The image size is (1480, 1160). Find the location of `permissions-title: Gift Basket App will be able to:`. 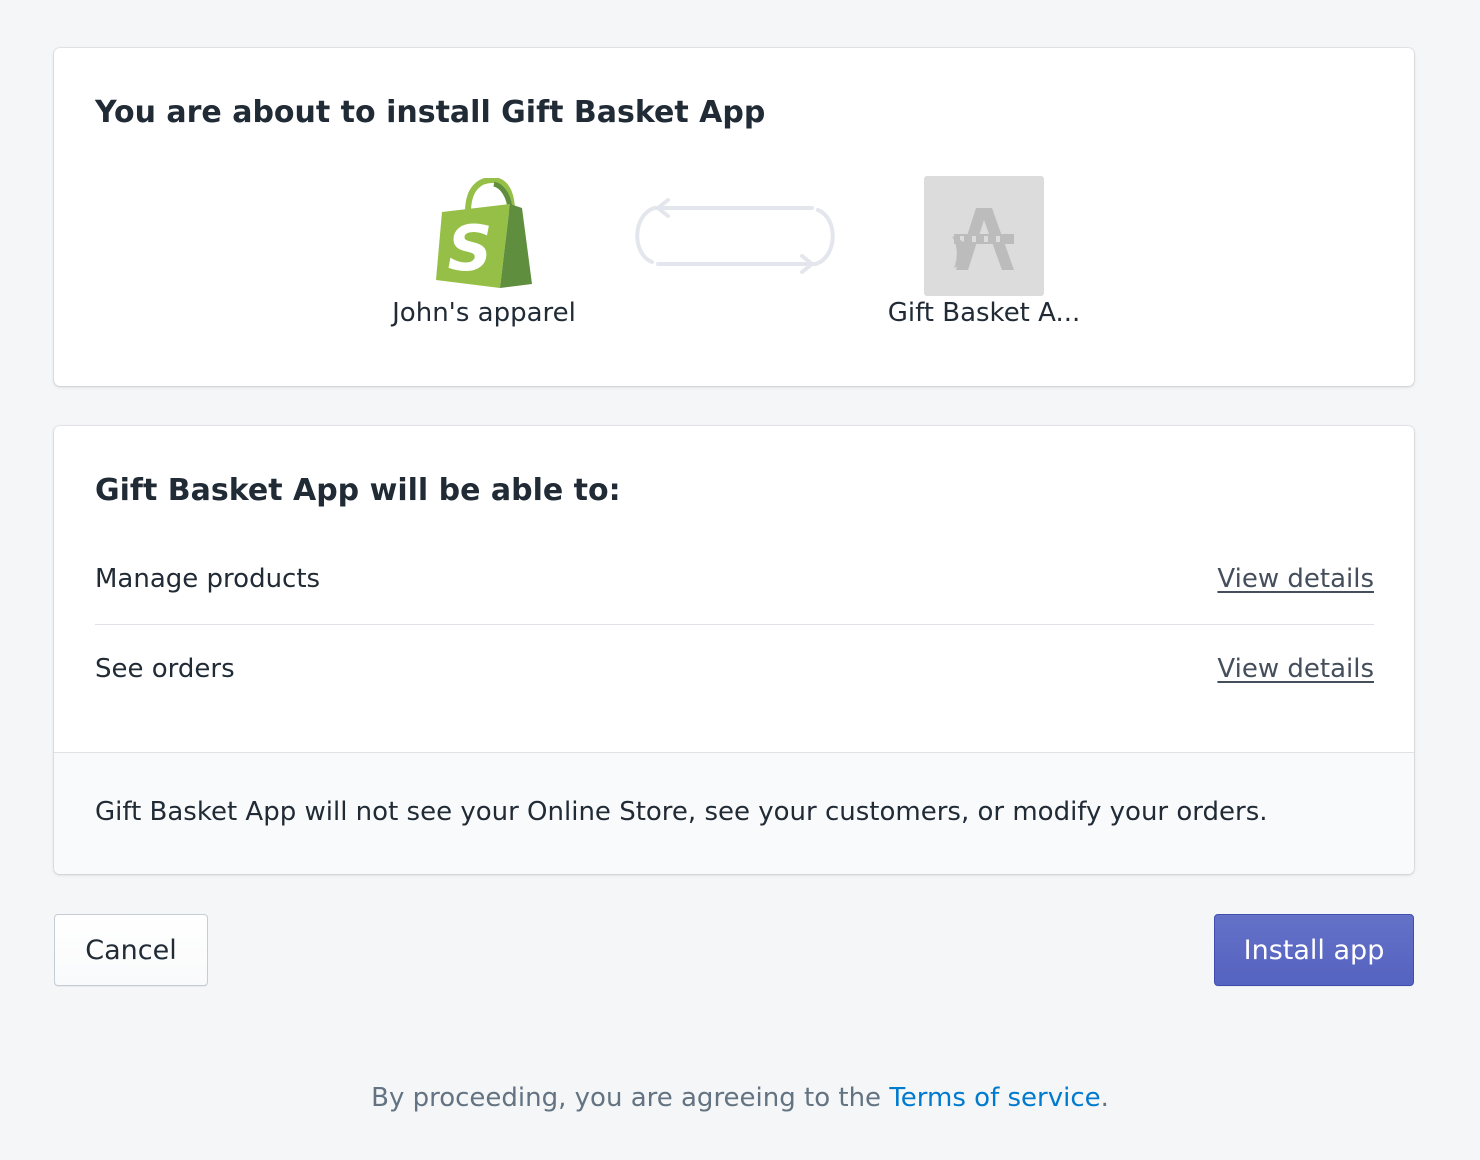

permissions-title: Gift Basket App will be able to: is located at coordinates (358, 490).